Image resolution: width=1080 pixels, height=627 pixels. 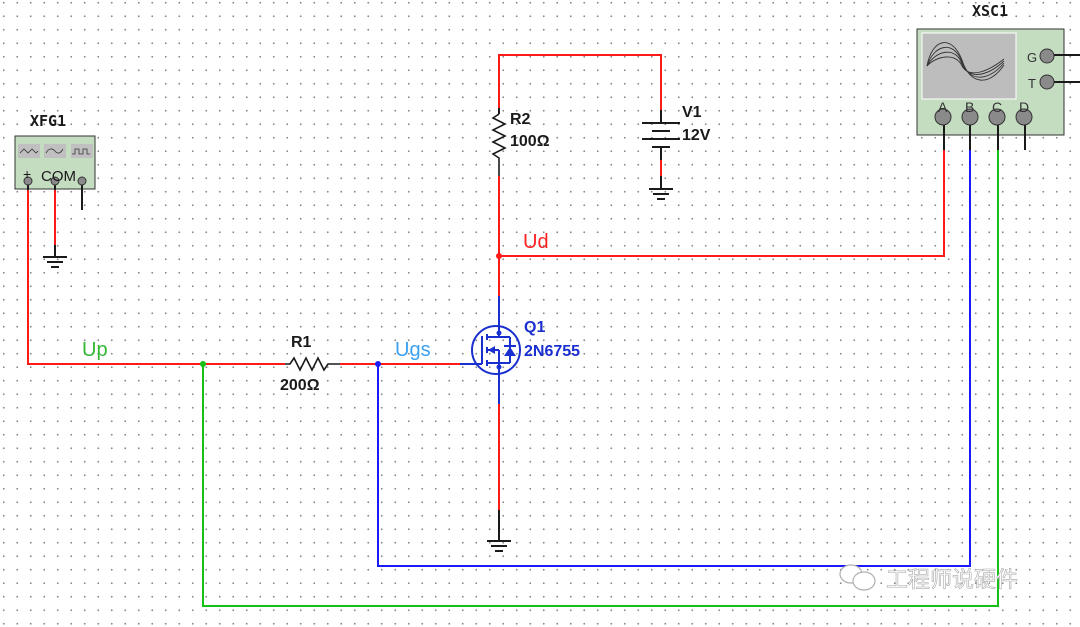 What do you see at coordinates (722, 203) in the screenshot?
I see `wire-ud-scope-a` at bounding box center [722, 203].